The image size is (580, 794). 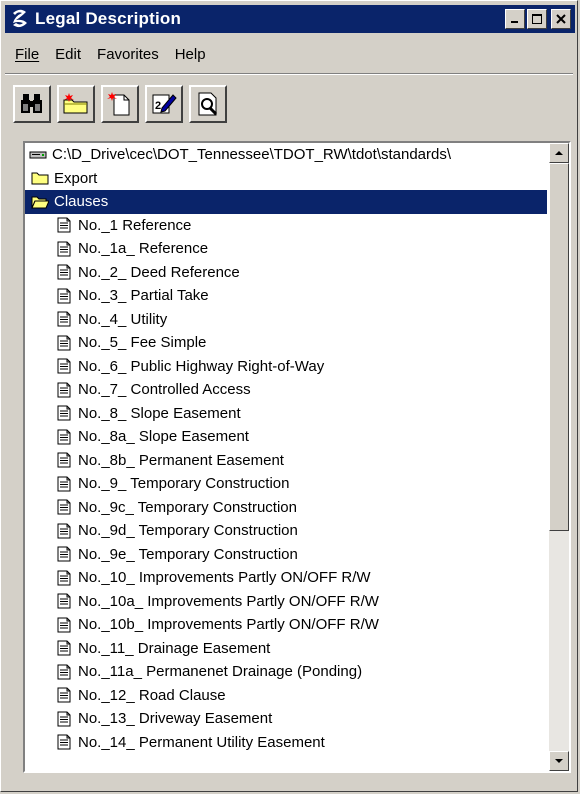 I want to click on menu-edit-label: Edit, so click(x=68, y=54).